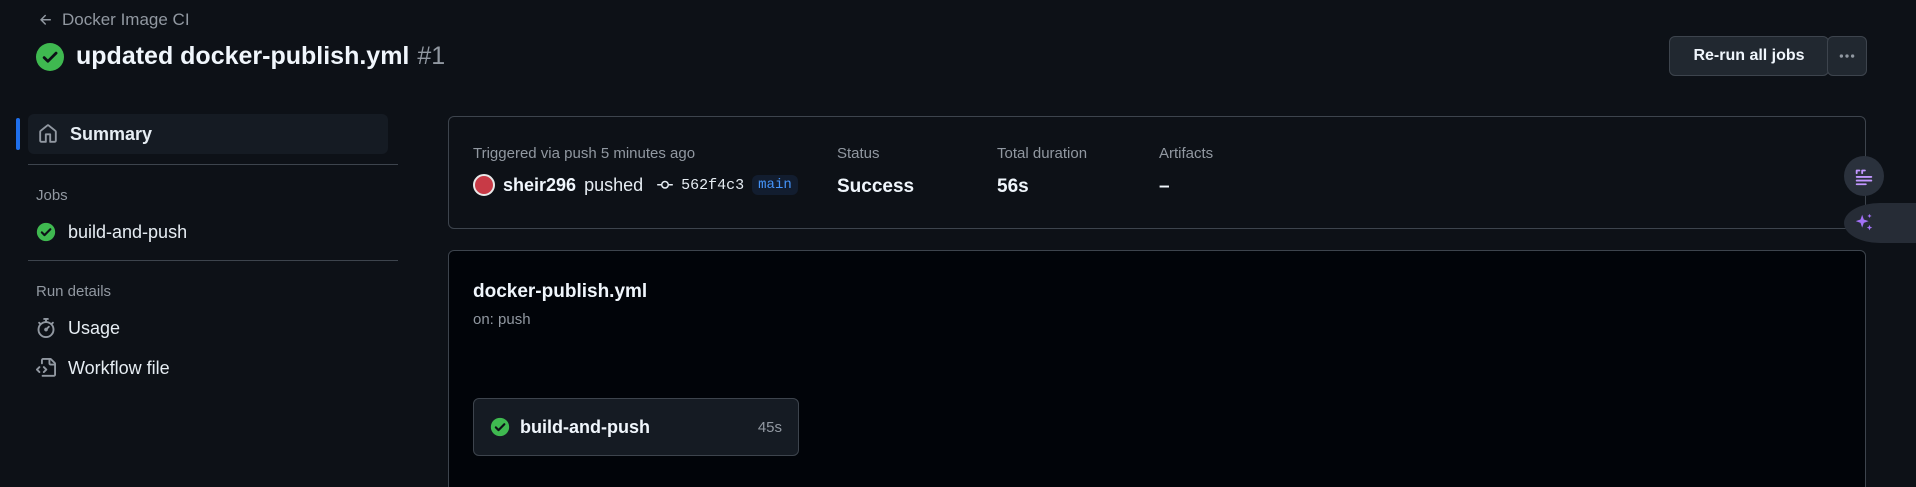 This screenshot has height=487, width=1916. Describe the element at coordinates (243, 56) in the screenshot. I see `page-title: updated docker-publish.yml` at that location.